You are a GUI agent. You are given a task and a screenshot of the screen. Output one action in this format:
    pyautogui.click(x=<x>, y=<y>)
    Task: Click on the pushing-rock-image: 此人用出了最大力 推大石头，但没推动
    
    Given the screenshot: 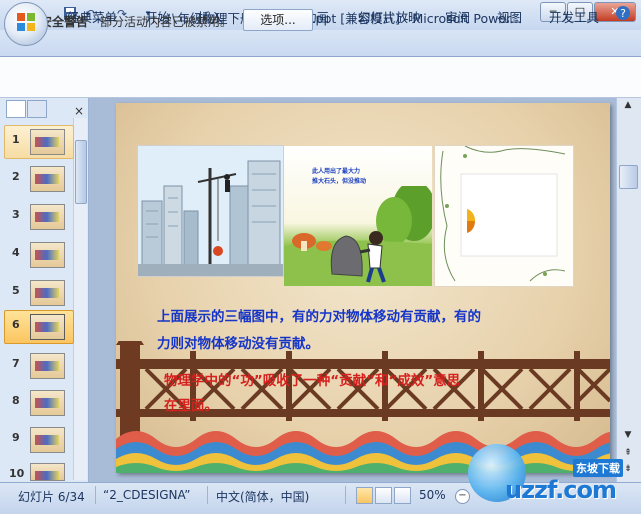 What is the action you would take?
    pyautogui.click(x=358, y=216)
    